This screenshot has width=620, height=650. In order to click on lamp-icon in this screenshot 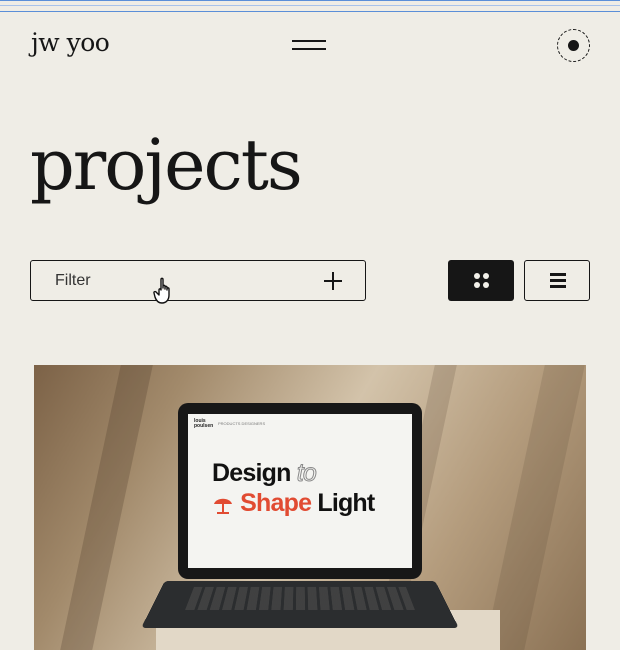, I will do `click(223, 504)`.